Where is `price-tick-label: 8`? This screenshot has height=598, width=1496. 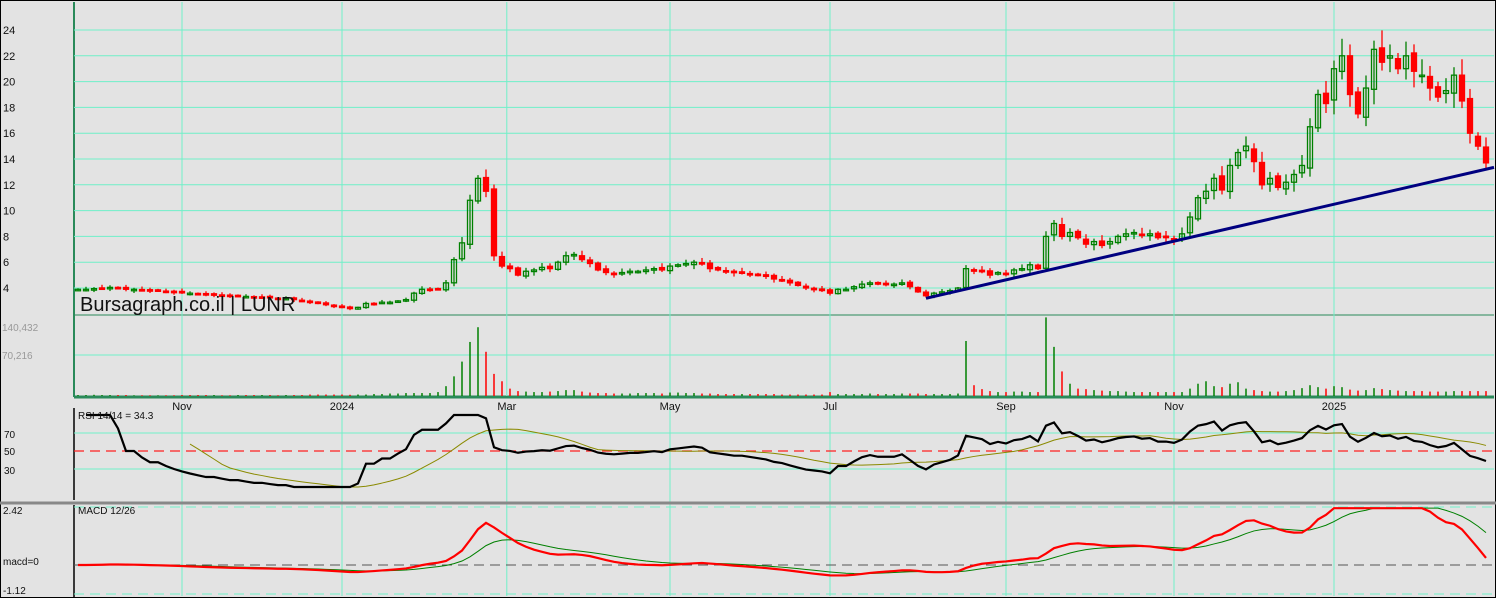
price-tick-label: 8 is located at coordinates (6, 237).